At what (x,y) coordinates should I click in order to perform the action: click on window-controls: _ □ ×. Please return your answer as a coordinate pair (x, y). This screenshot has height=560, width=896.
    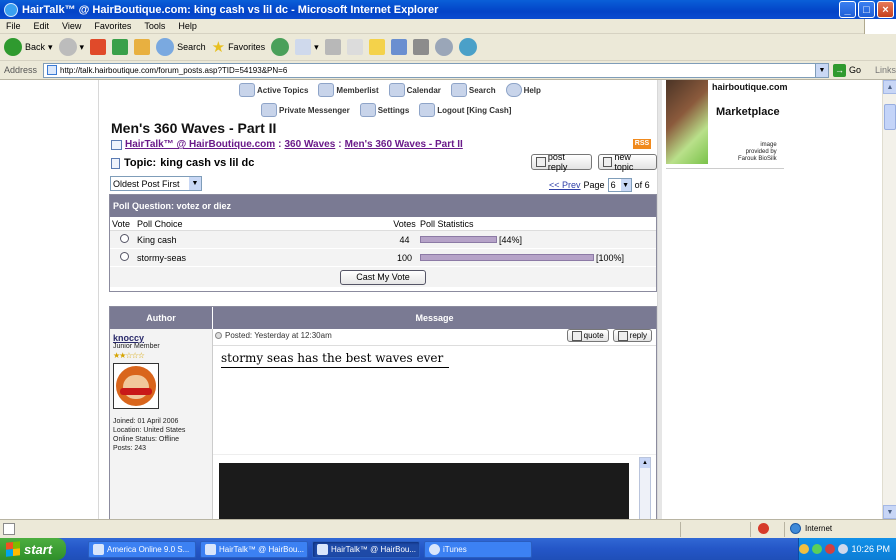
    Looking at the image, I should click on (866, 9).